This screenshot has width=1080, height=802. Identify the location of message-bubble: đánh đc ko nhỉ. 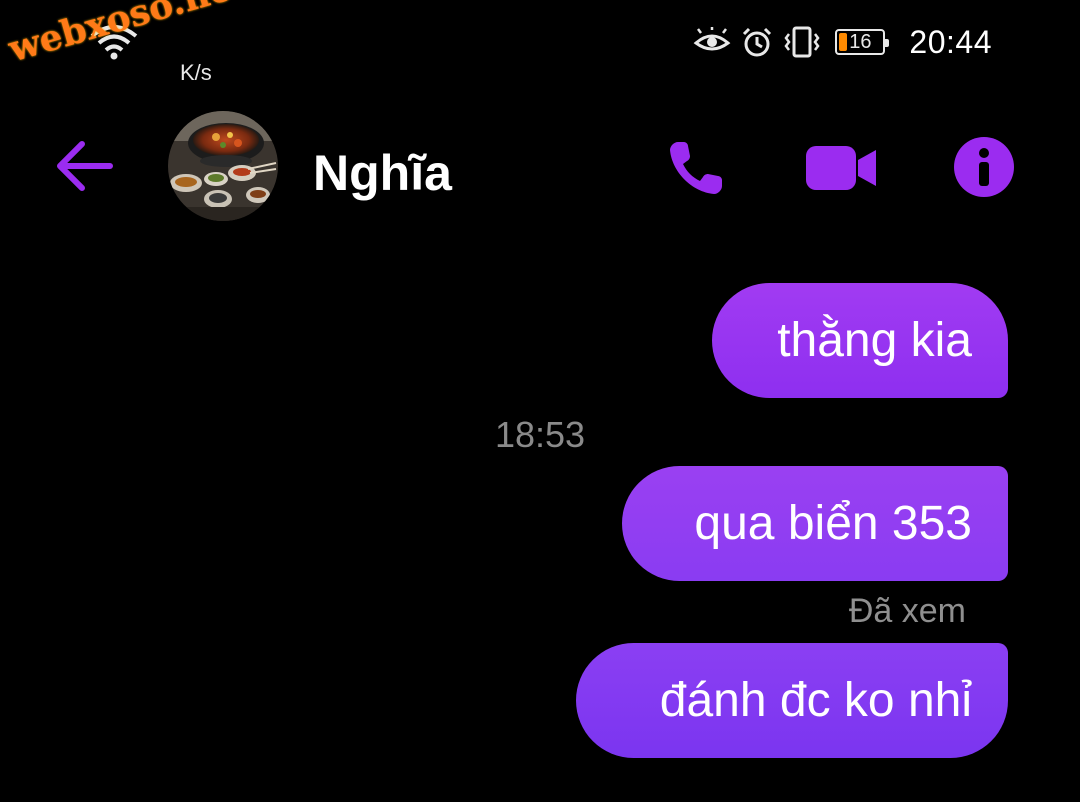
(792, 700).